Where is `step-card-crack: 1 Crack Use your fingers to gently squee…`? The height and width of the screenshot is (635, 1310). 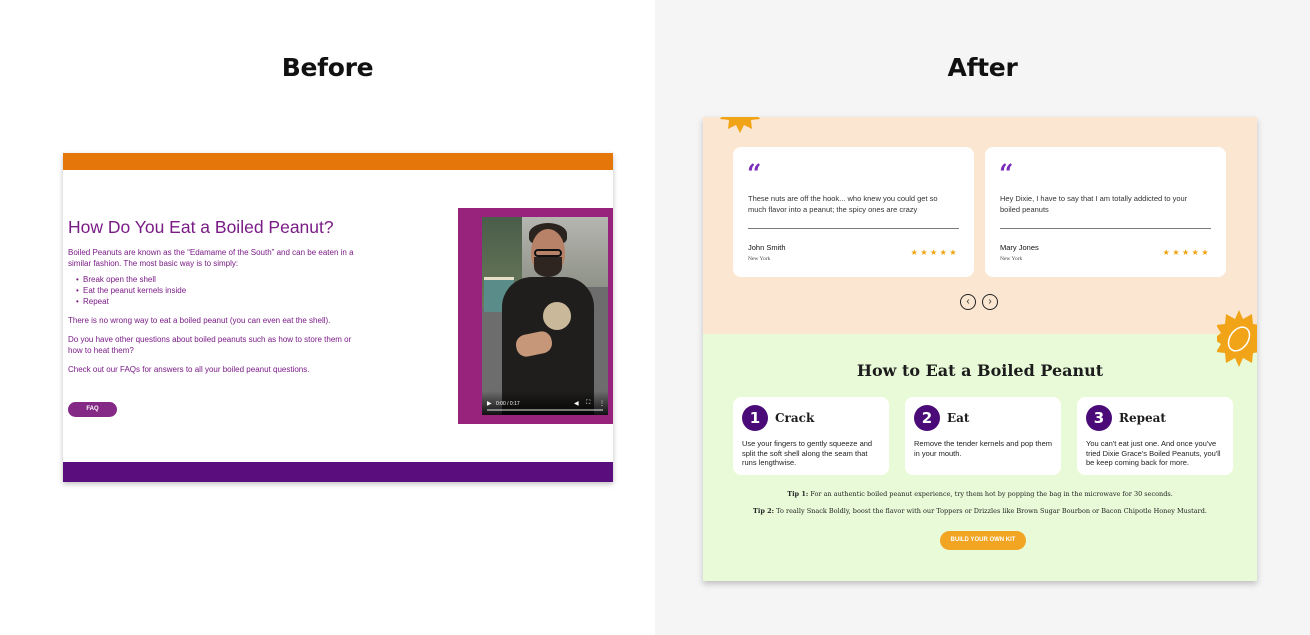
step-card-crack: 1 Crack Use your fingers to gently squee… is located at coordinates (811, 436).